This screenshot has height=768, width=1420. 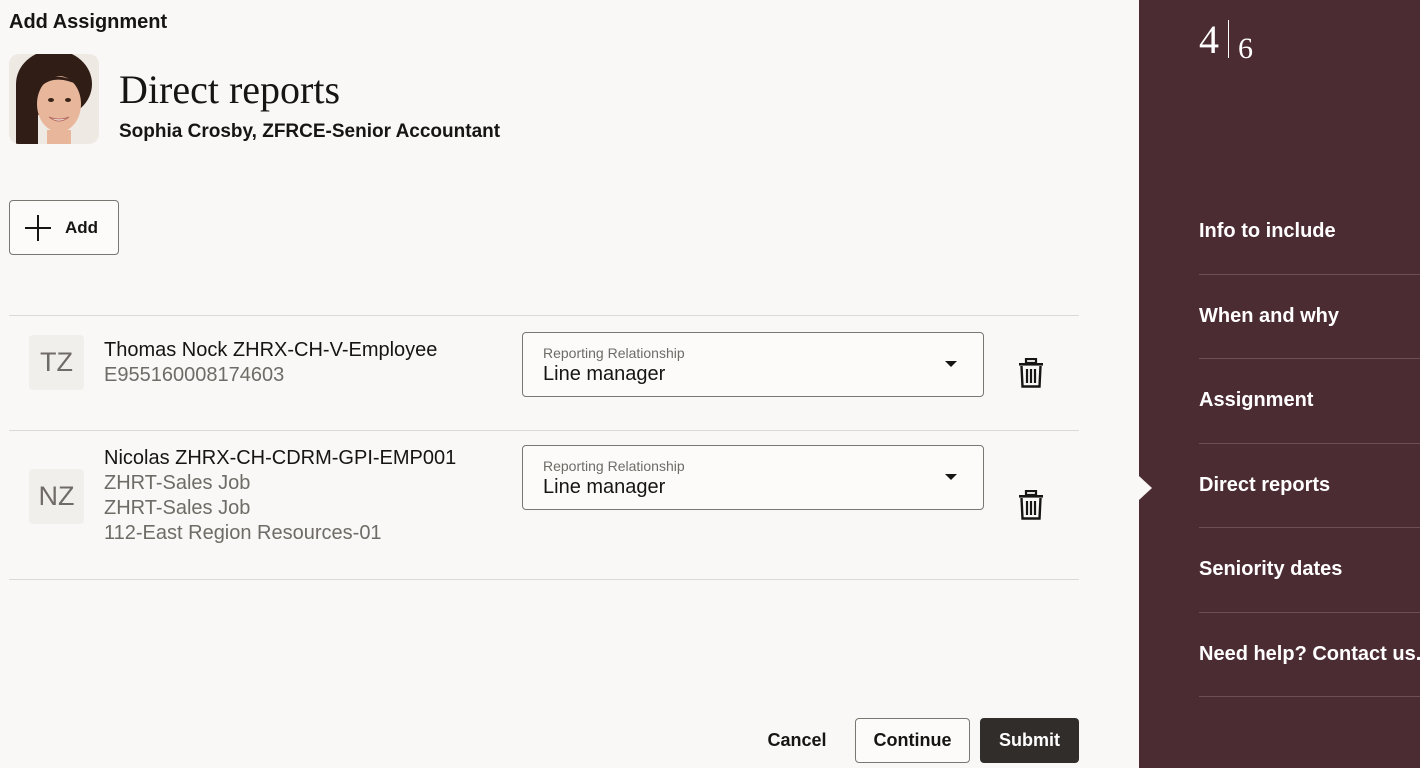 What do you see at coordinates (1309, 655) in the screenshot?
I see `step-need-help: Need help? Contact us.` at bounding box center [1309, 655].